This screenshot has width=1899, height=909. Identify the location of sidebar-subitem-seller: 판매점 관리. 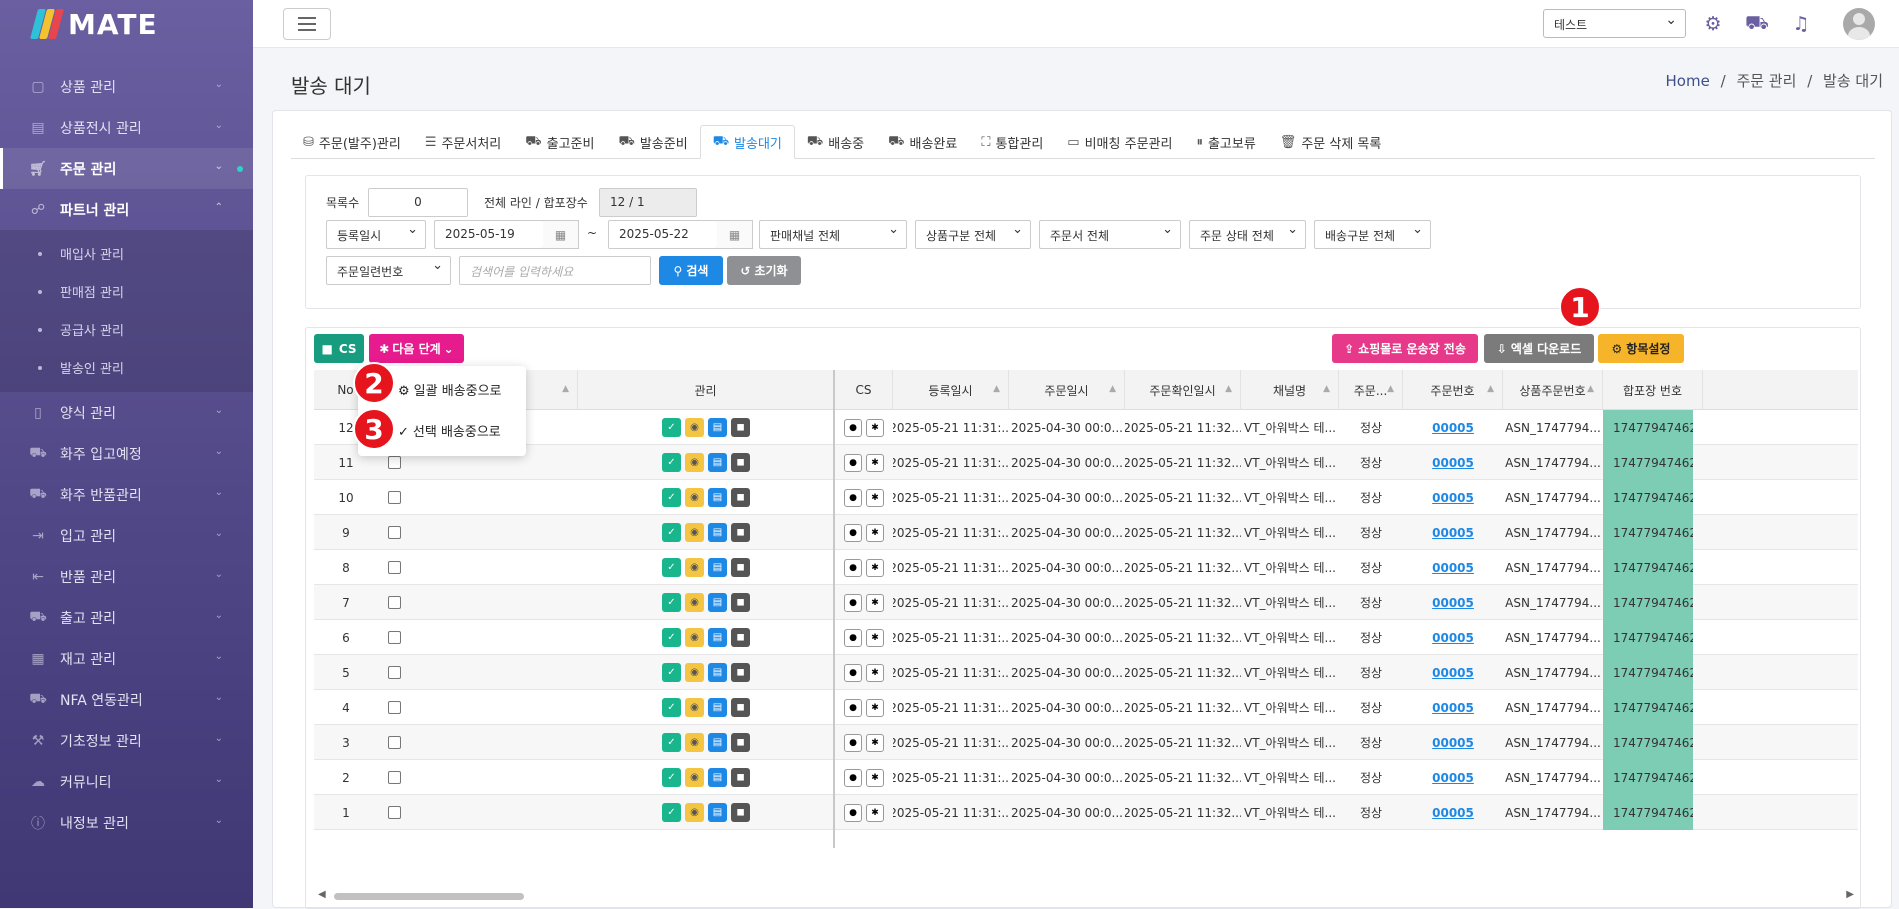
(126, 291).